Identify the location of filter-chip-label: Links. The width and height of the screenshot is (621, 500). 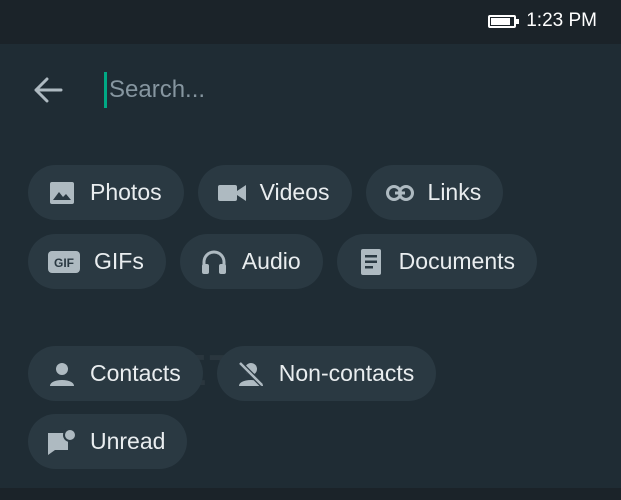
(454, 192).